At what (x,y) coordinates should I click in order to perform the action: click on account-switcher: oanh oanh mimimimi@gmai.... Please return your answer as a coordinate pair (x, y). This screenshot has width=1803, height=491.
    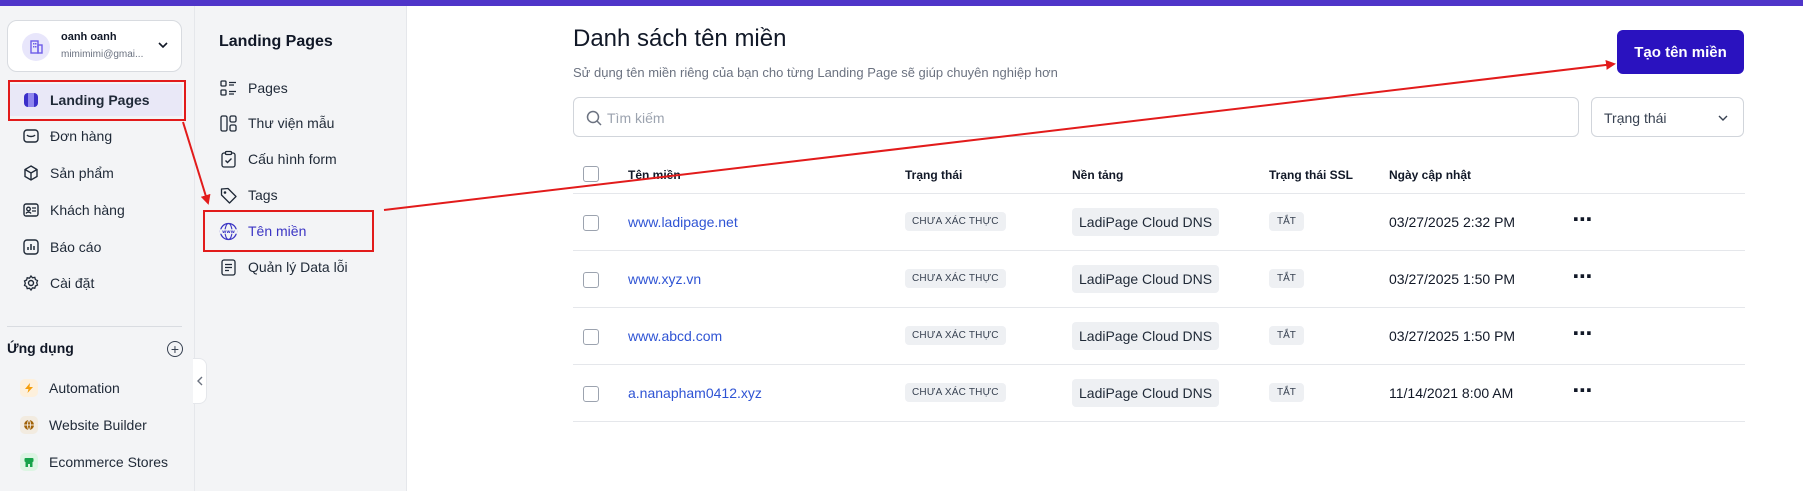
    Looking at the image, I should click on (94, 46).